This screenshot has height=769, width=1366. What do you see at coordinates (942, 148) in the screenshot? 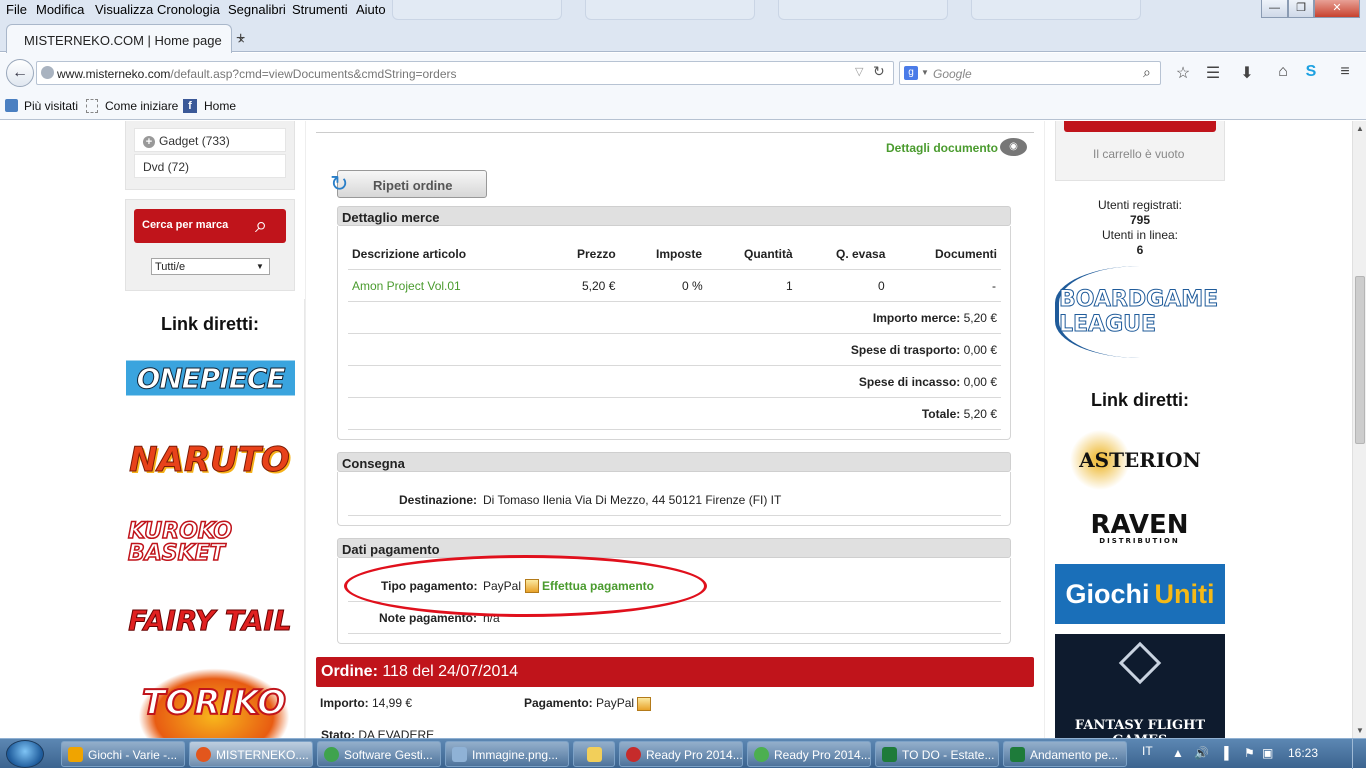
I see `details-document-link: Dettagli documento` at bounding box center [942, 148].